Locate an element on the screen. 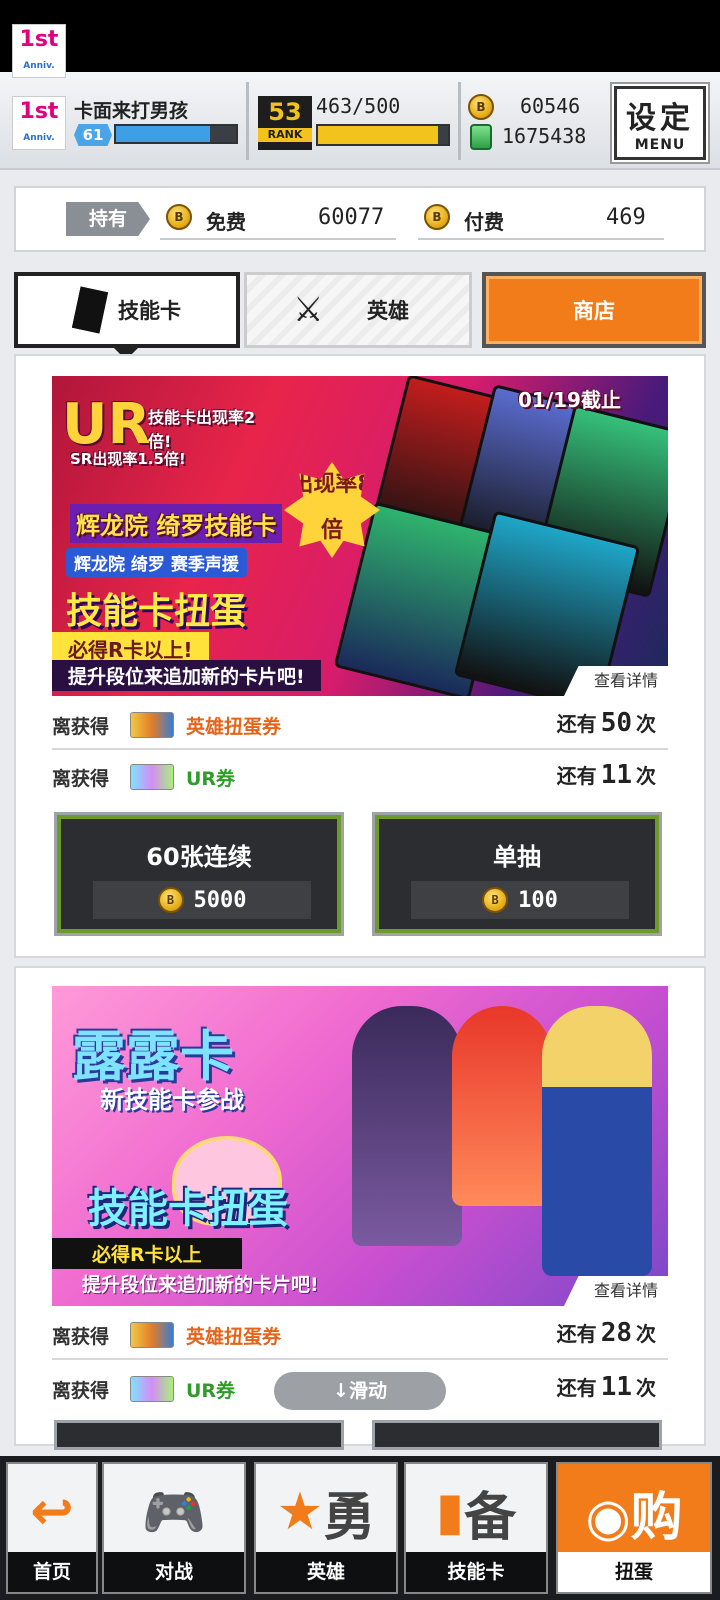  logo-badge-subtext: Anniv. is located at coordinates (39, 138).